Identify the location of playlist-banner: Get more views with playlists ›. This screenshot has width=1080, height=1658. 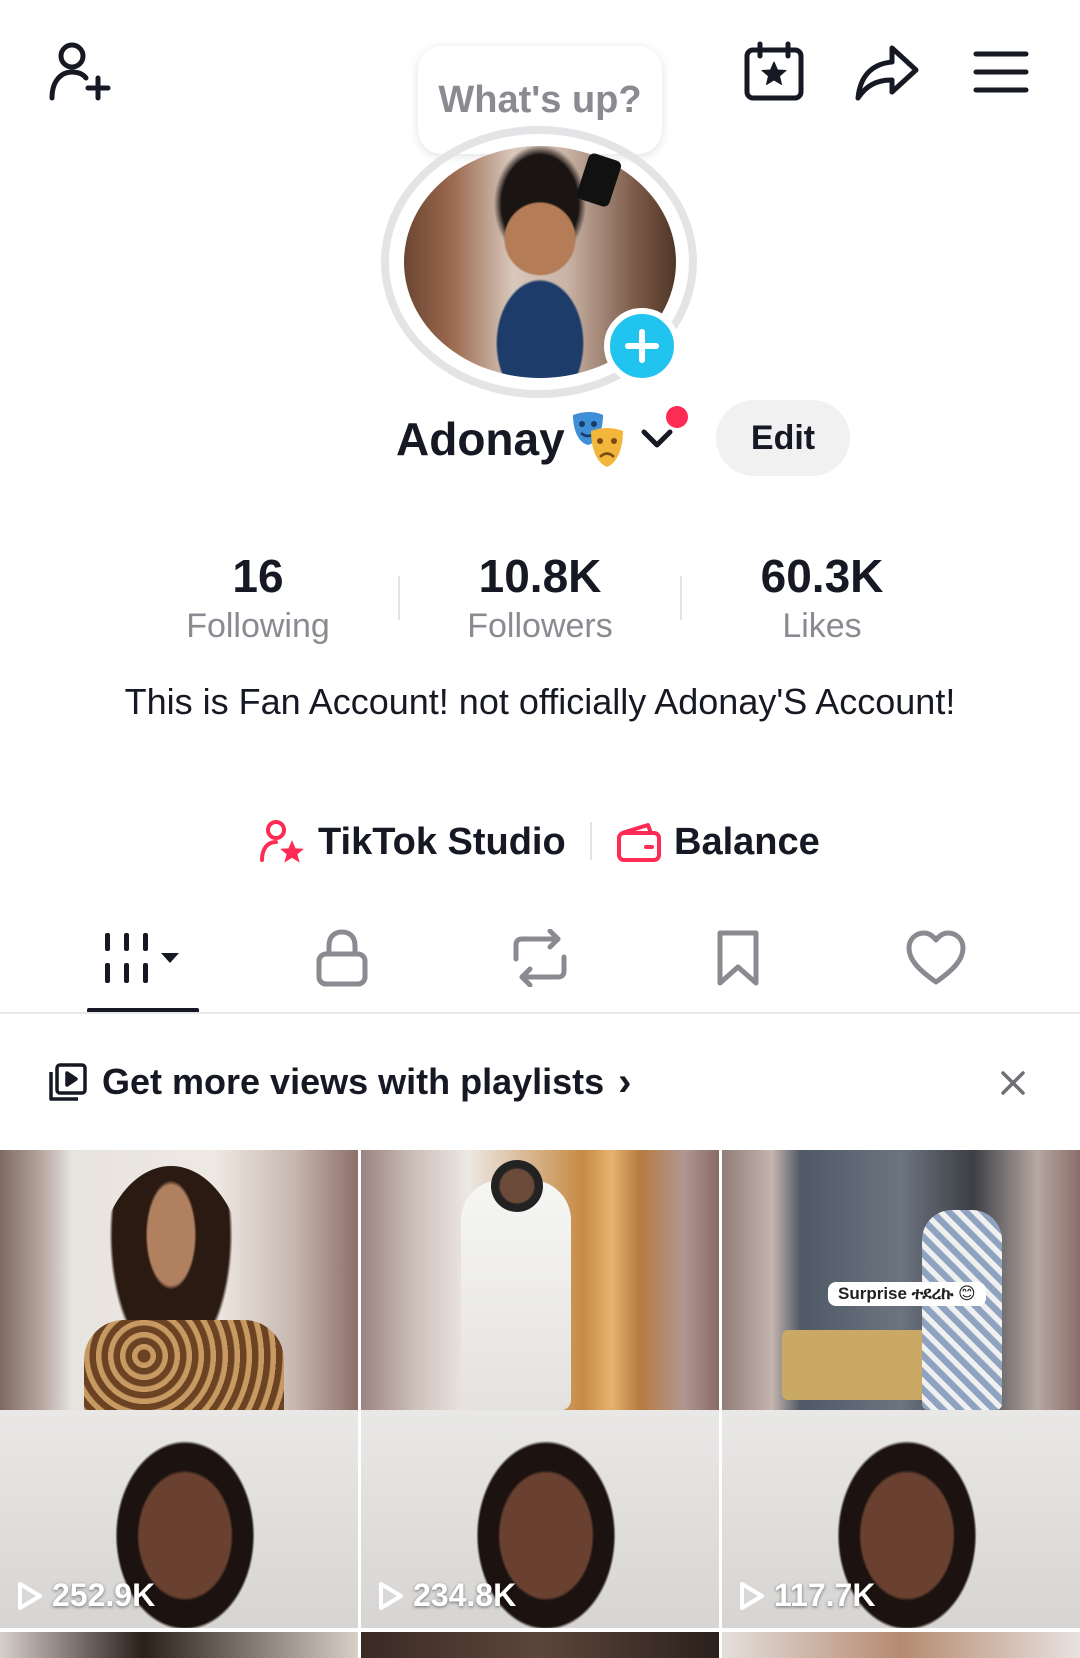
(340, 1082).